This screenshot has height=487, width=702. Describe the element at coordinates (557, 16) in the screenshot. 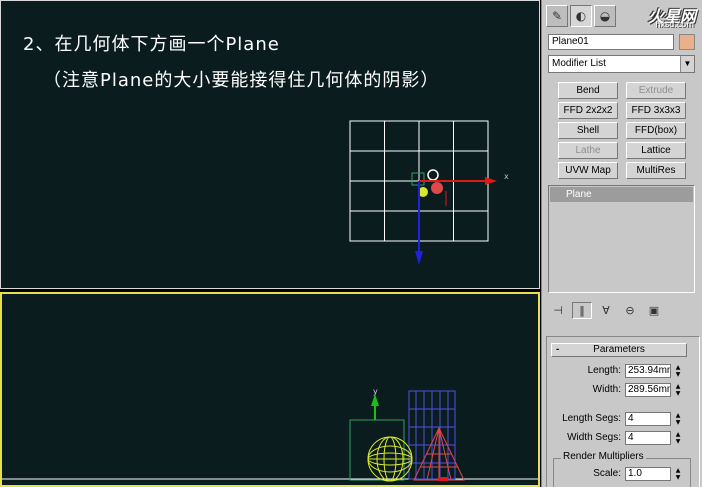

I see `create-tab-icon: ✎` at that location.